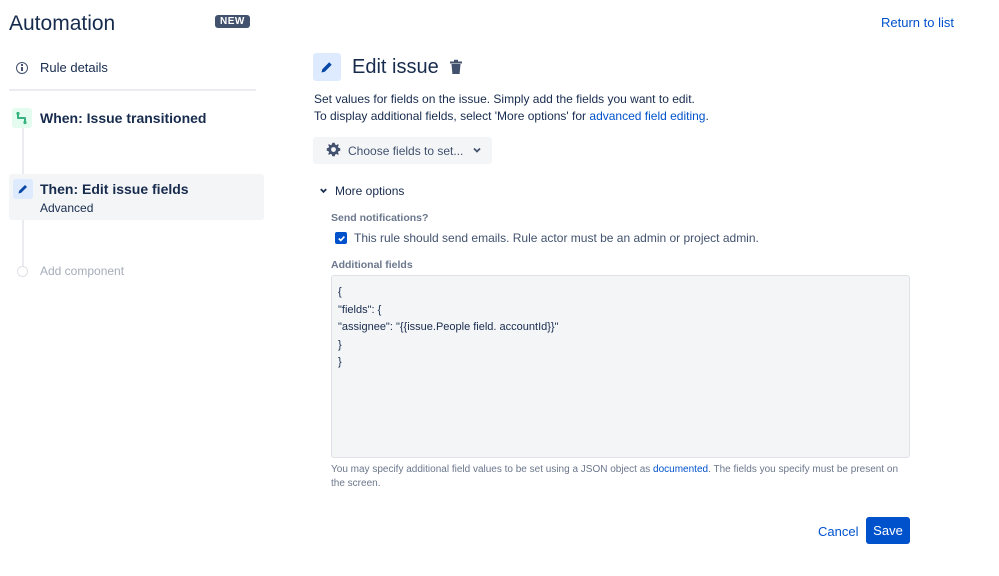  Describe the element at coordinates (123, 118) in the screenshot. I see `when-title: When: Issue transitioned` at that location.